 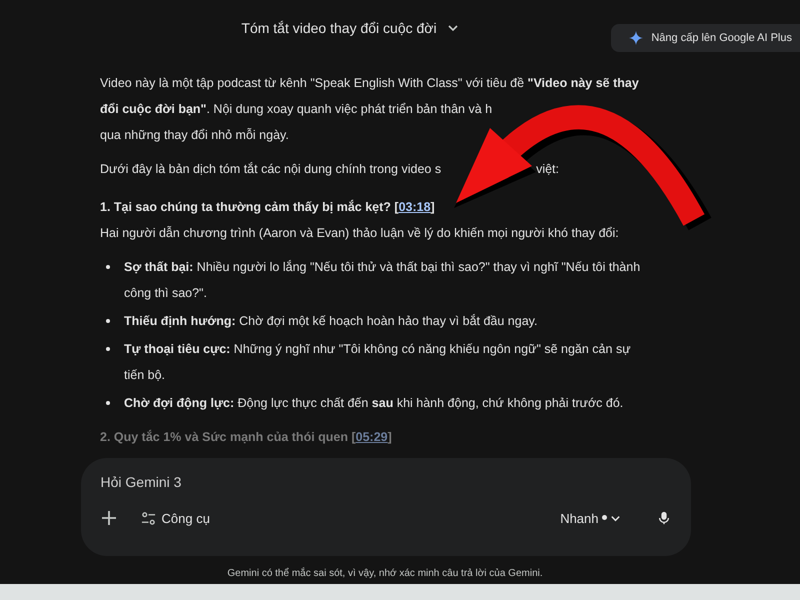 What do you see at coordinates (246, 437) in the screenshot?
I see `section-heading: 2. Quy tắc 1% và Sức mạnh của thói quen [05:29]` at bounding box center [246, 437].